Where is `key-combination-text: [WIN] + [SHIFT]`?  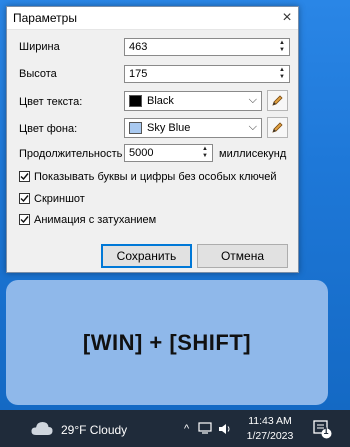
key-combination-text: [WIN] + [SHIFT] is located at coordinates (167, 342).